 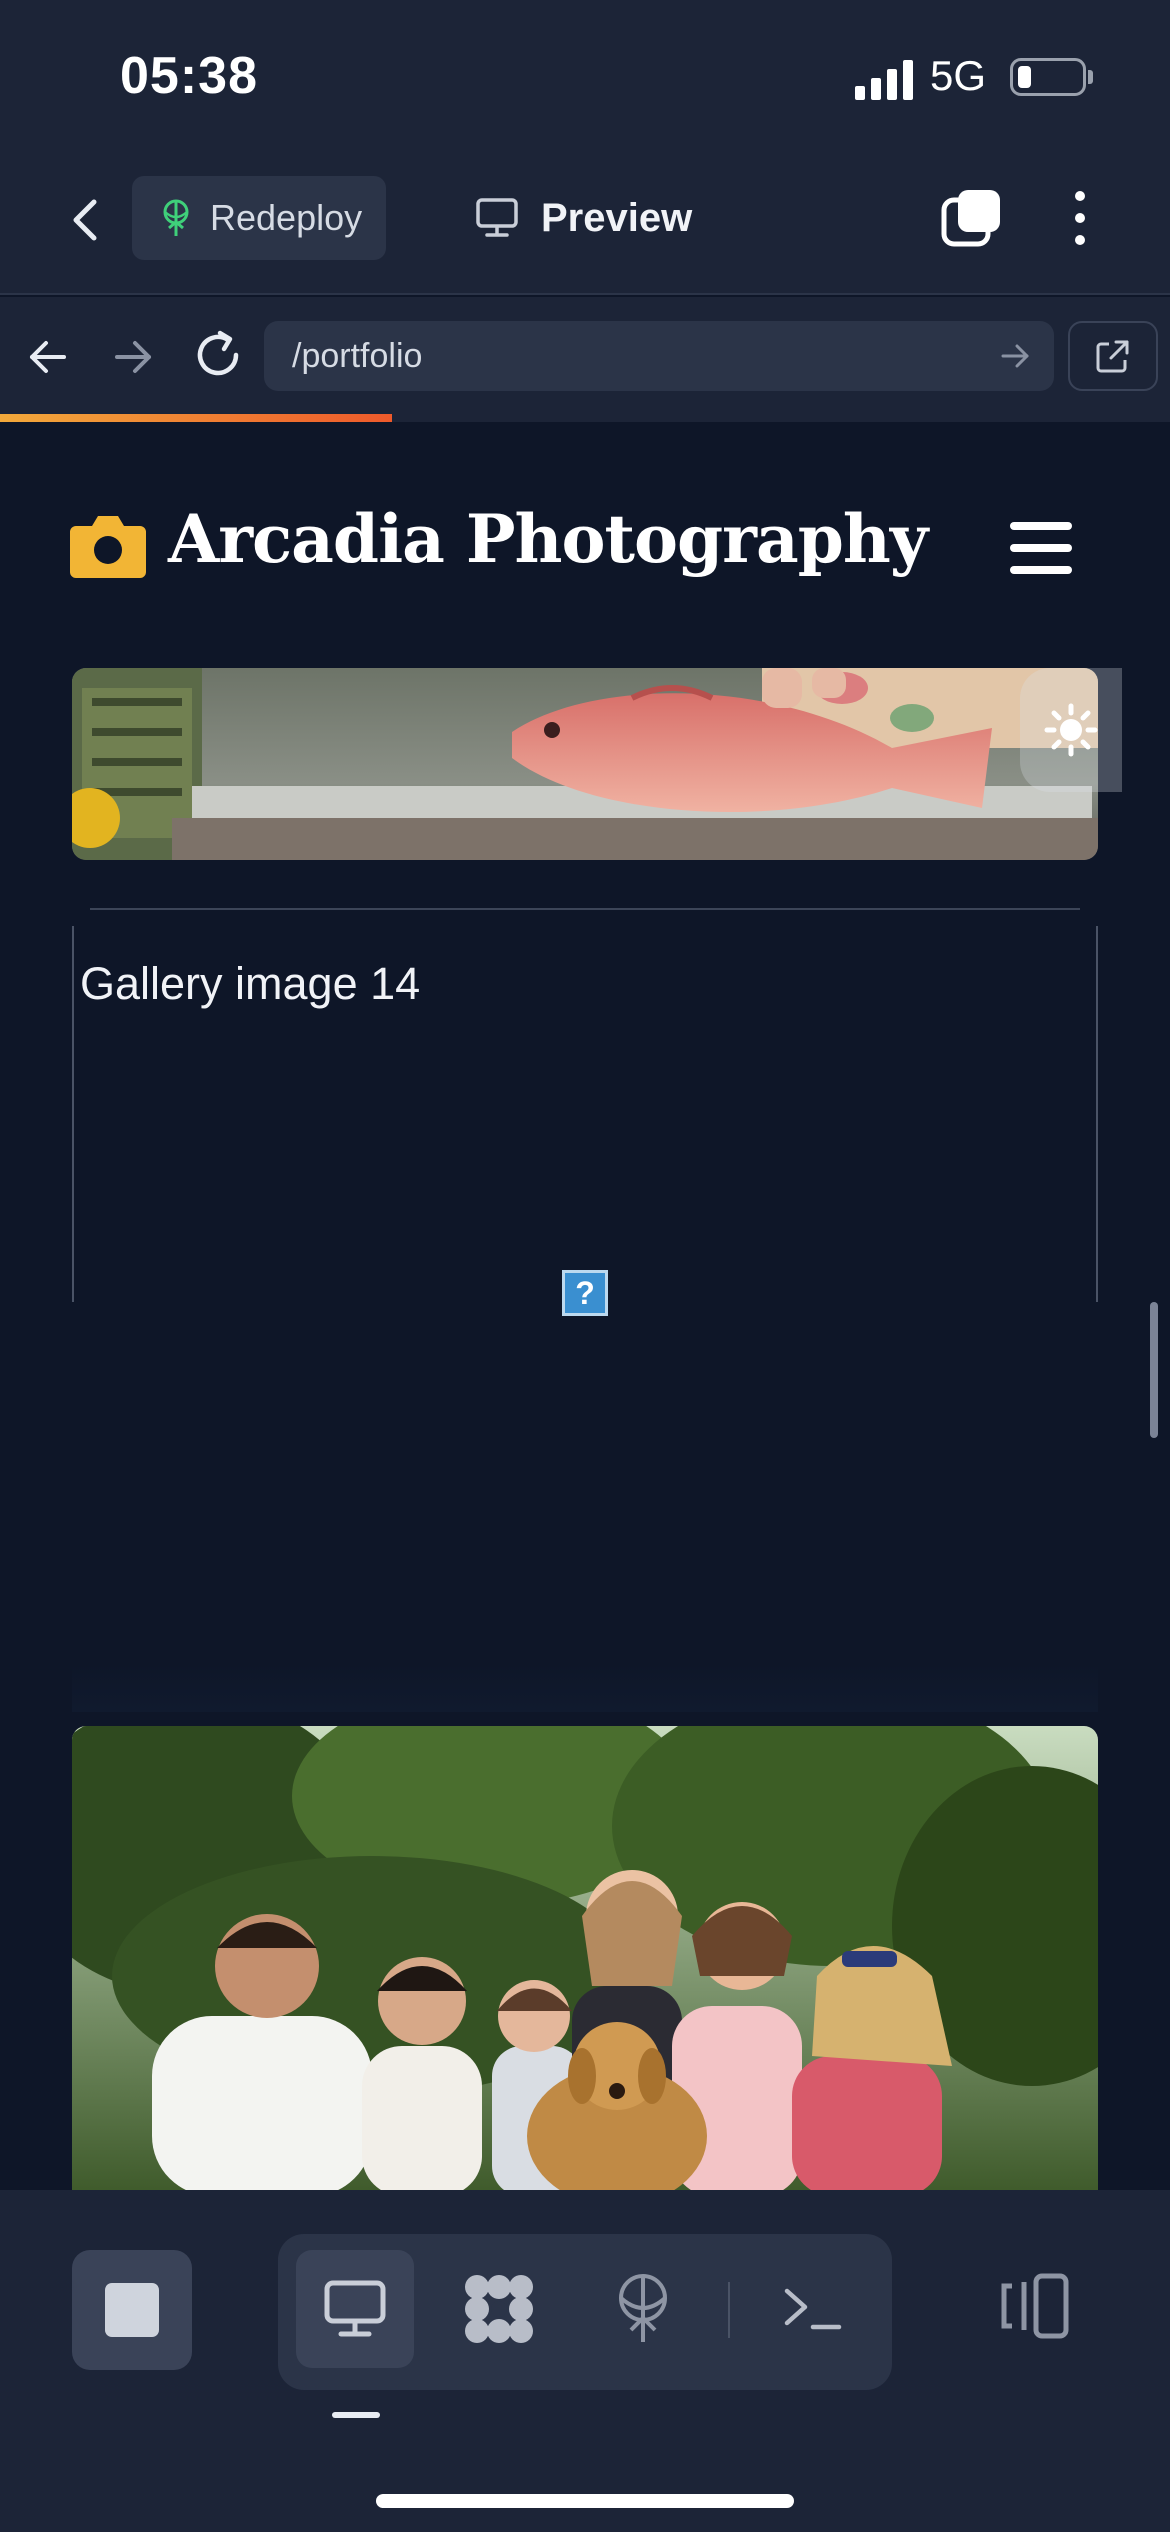 I want to click on scrollbar-thumb, so click(x=1154, y=1370).